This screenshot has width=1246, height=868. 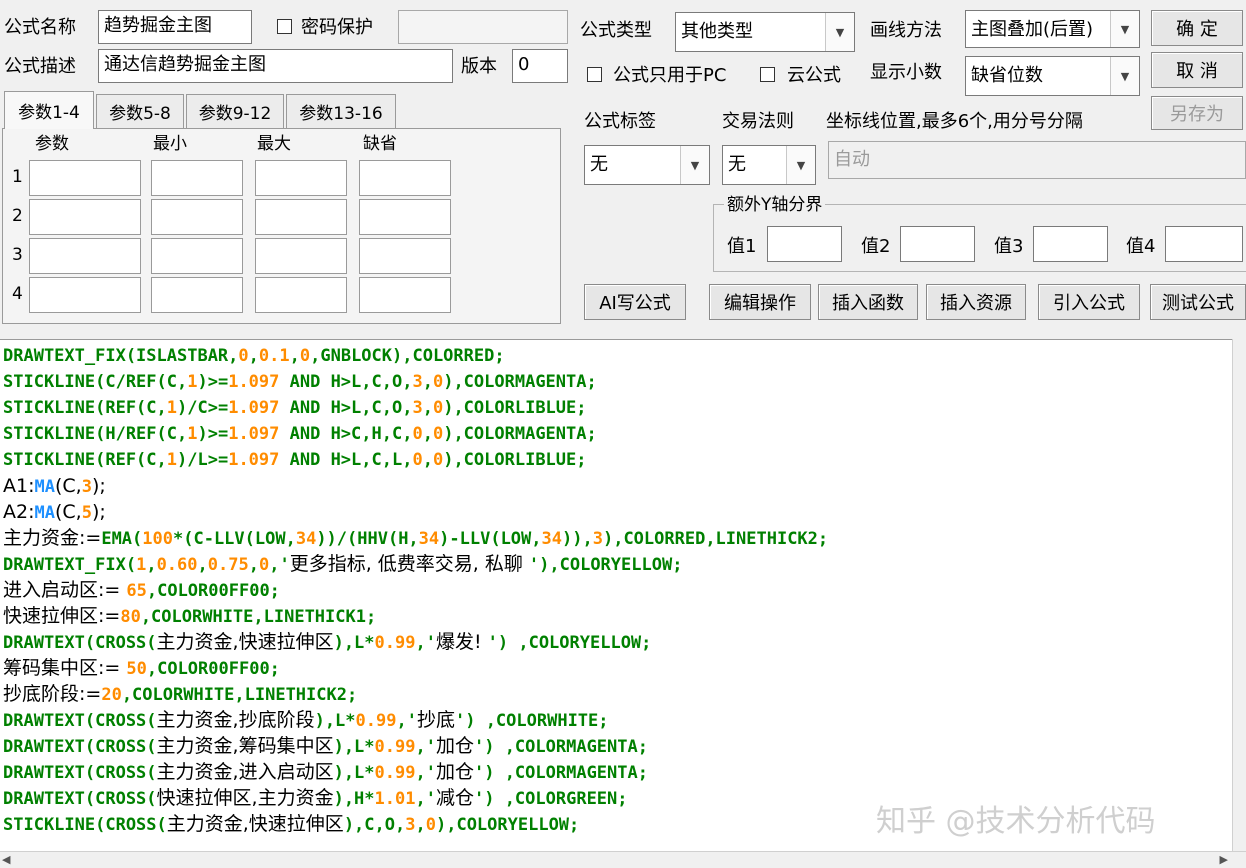 What do you see at coordinates (1052, 76) in the screenshot?
I see `decimal-select: 缺省位数 ▼` at bounding box center [1052, 76].